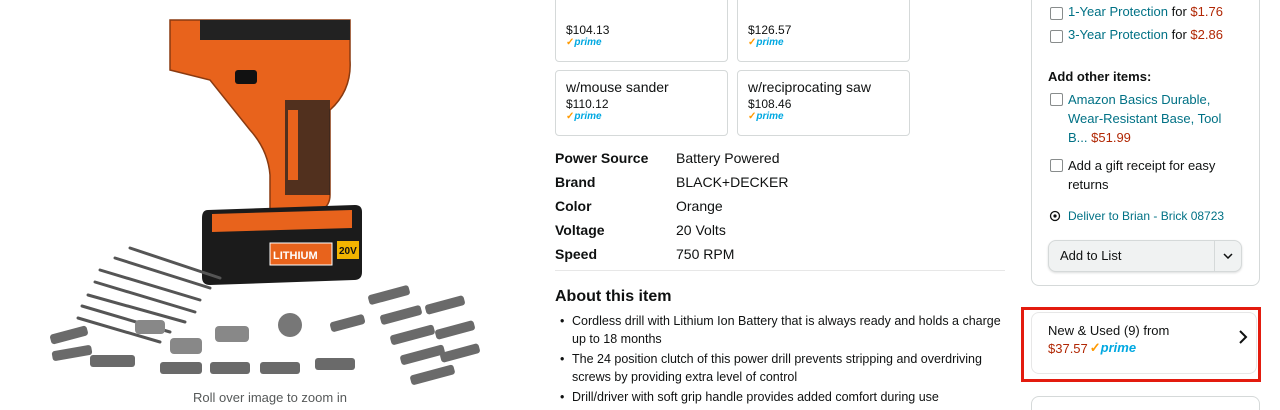  I want to click on variant-name: w/mouse sander, so click(617, 87).